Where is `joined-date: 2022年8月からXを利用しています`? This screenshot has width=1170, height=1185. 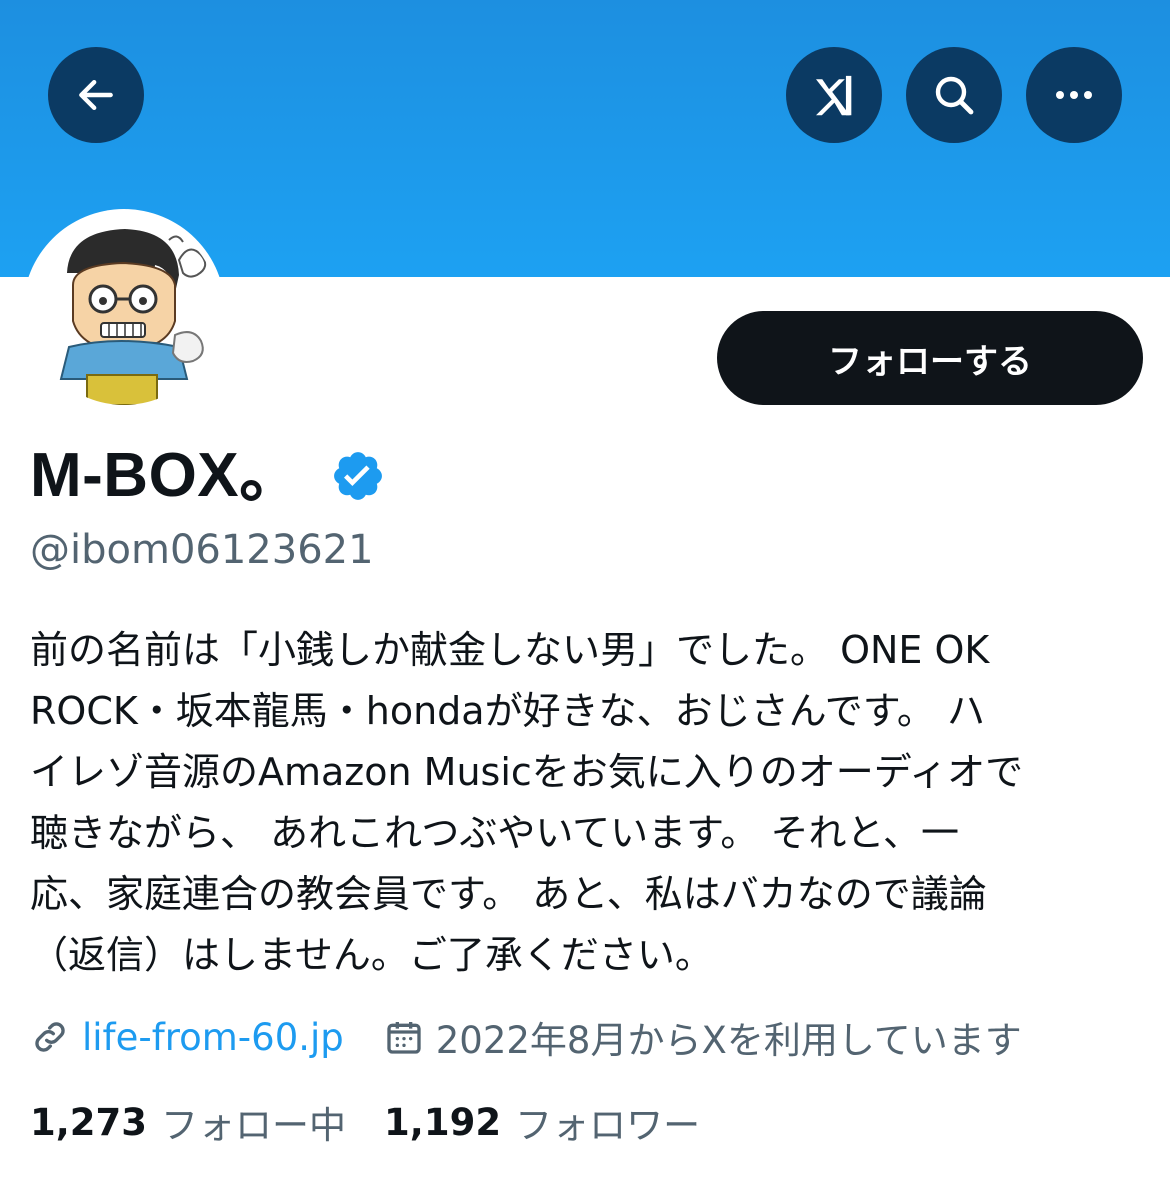 joined-date: 2022年8月からXを利用しています is located at coordinates (728, 1040).